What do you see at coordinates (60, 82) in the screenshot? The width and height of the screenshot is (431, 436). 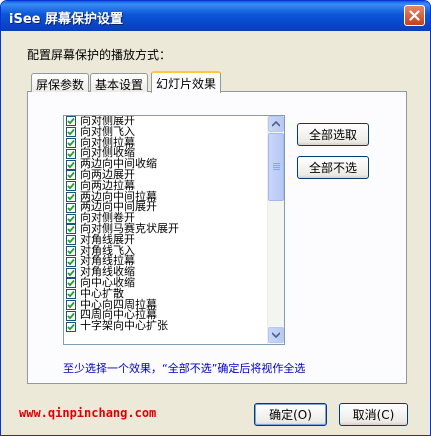 I see `tab-screensaver-params: 屏保参数` at bounding box center [60, 82].